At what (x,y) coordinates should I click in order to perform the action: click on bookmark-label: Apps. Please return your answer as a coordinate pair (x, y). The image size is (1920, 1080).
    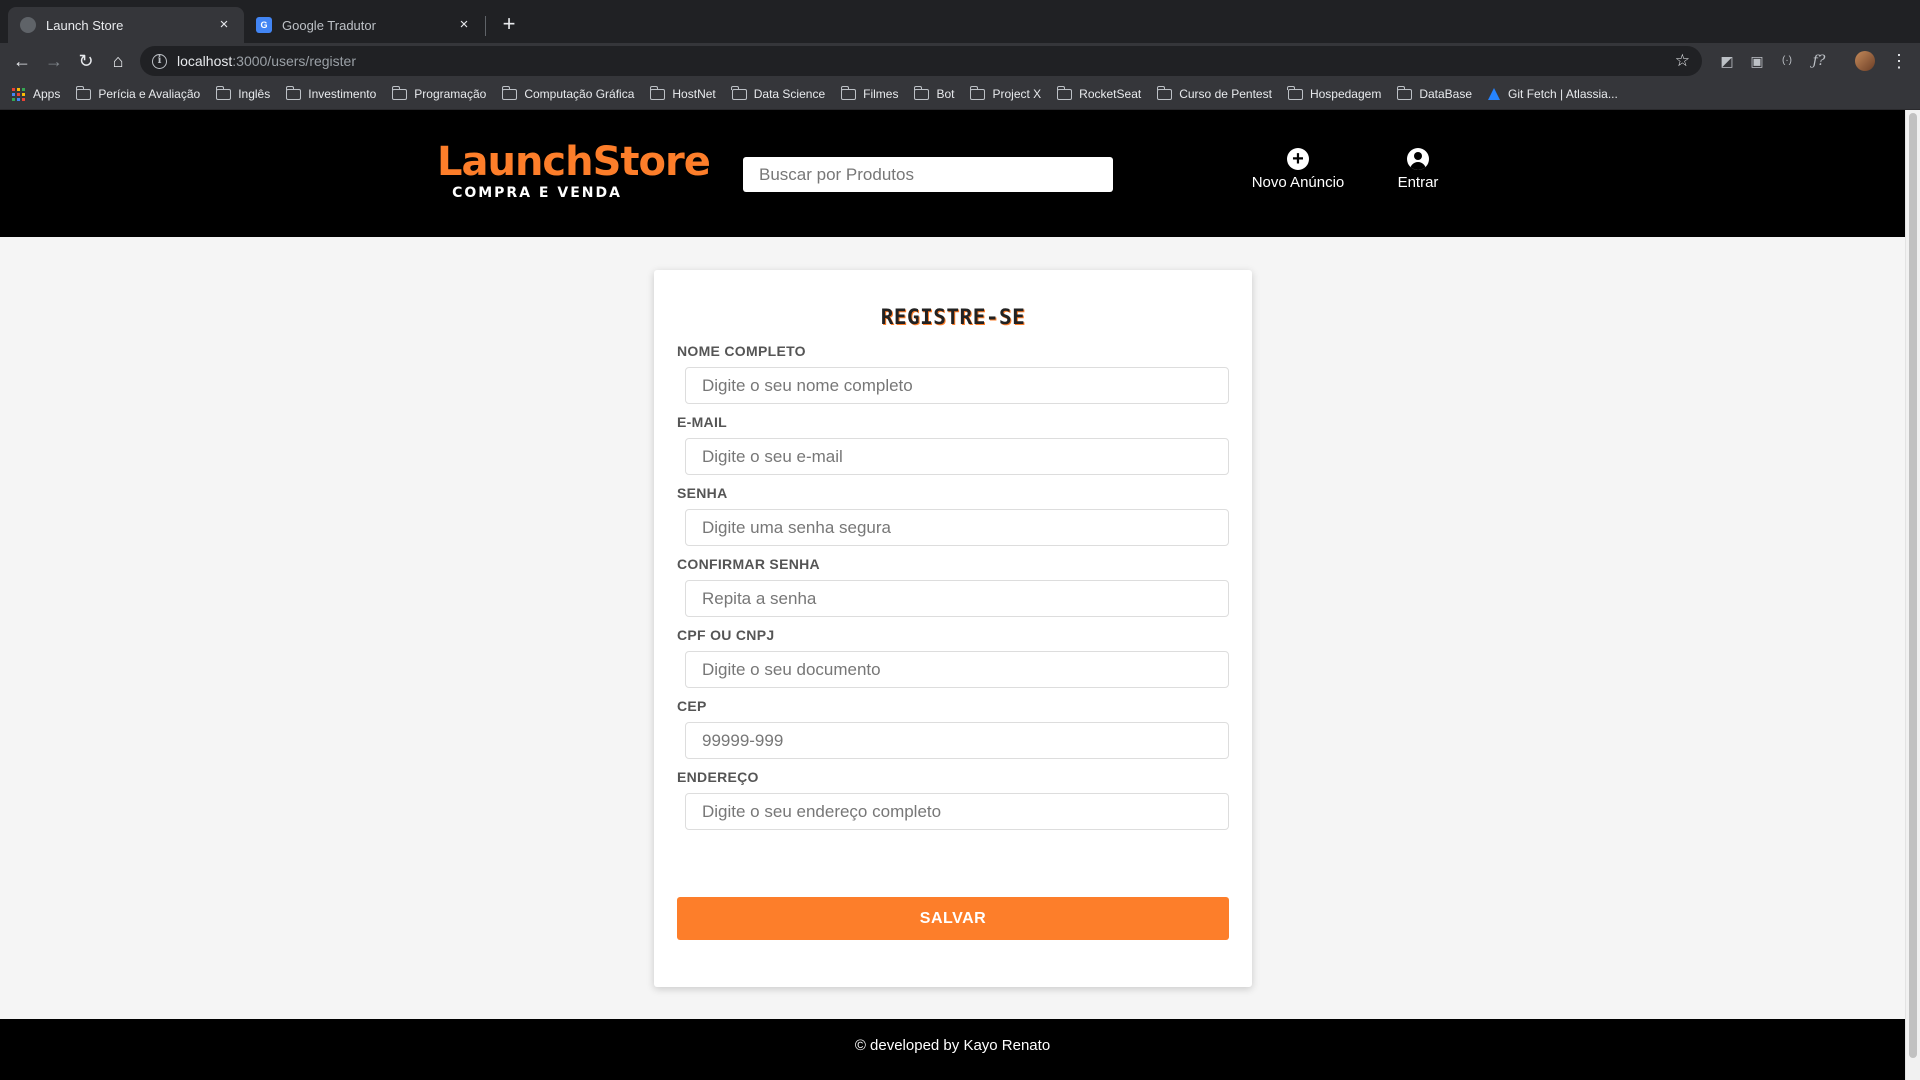
    Looking at the image, I should click on (47, 94).